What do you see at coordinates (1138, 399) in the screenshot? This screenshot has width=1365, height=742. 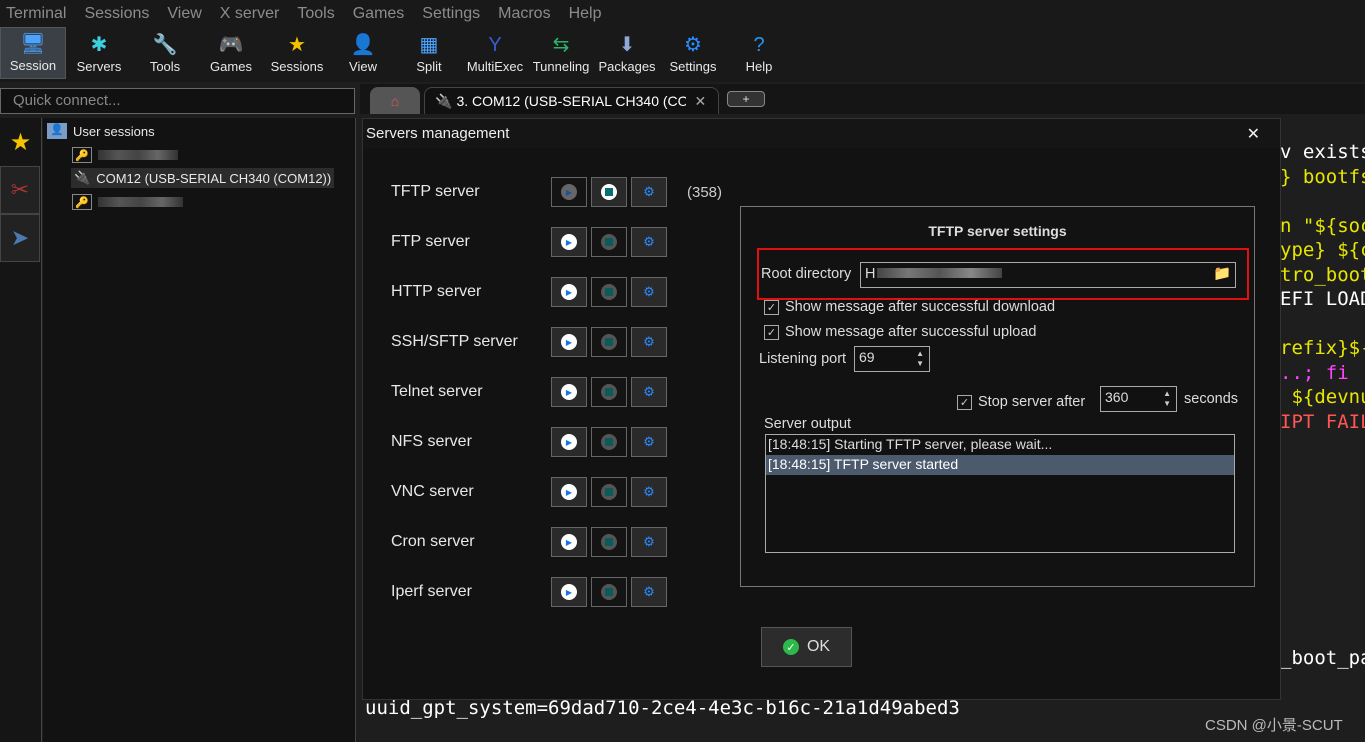 I see `stop-after-spinner: 360 ▲ ▼` at bounding box center [1138, 399].